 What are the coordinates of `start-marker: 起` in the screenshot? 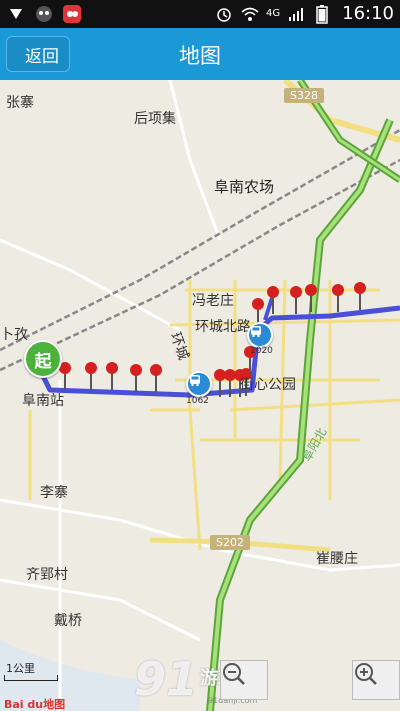 It's located at (43, 359).